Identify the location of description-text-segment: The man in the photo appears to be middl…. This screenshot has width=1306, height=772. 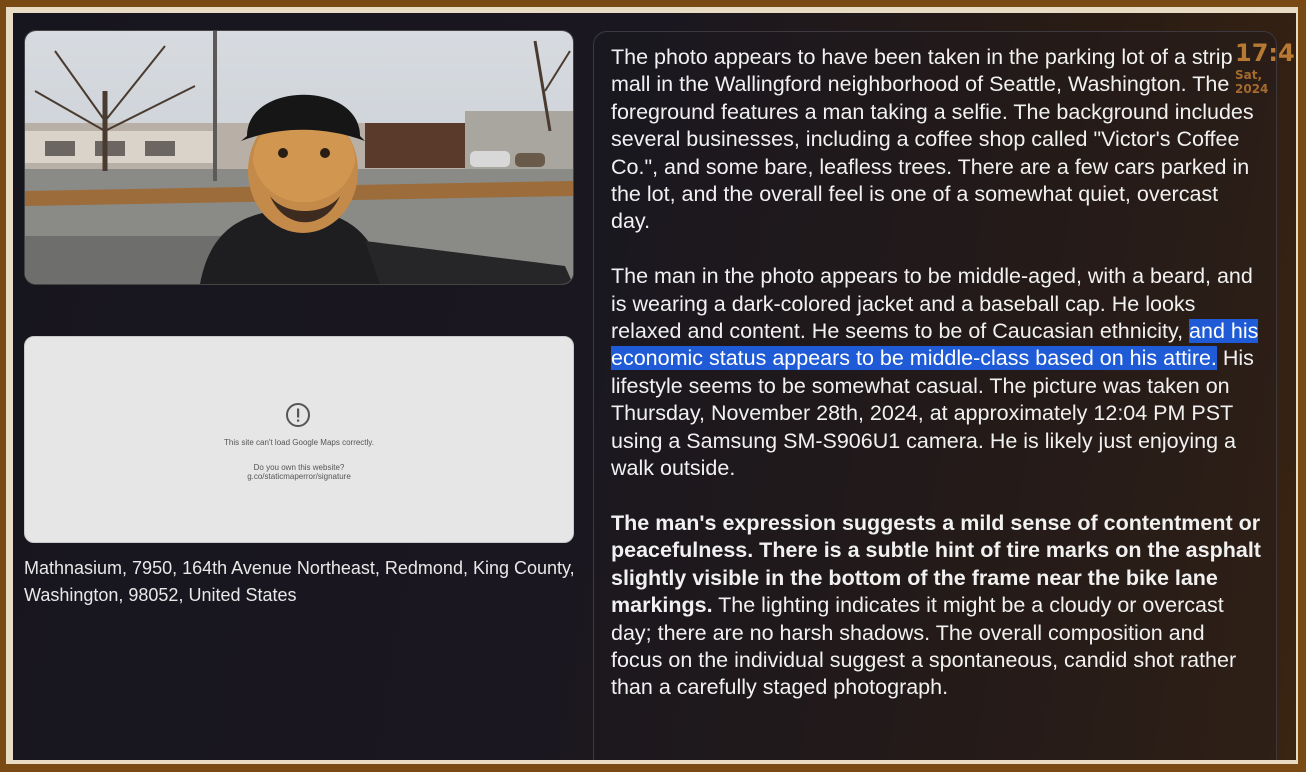
(932, 304).